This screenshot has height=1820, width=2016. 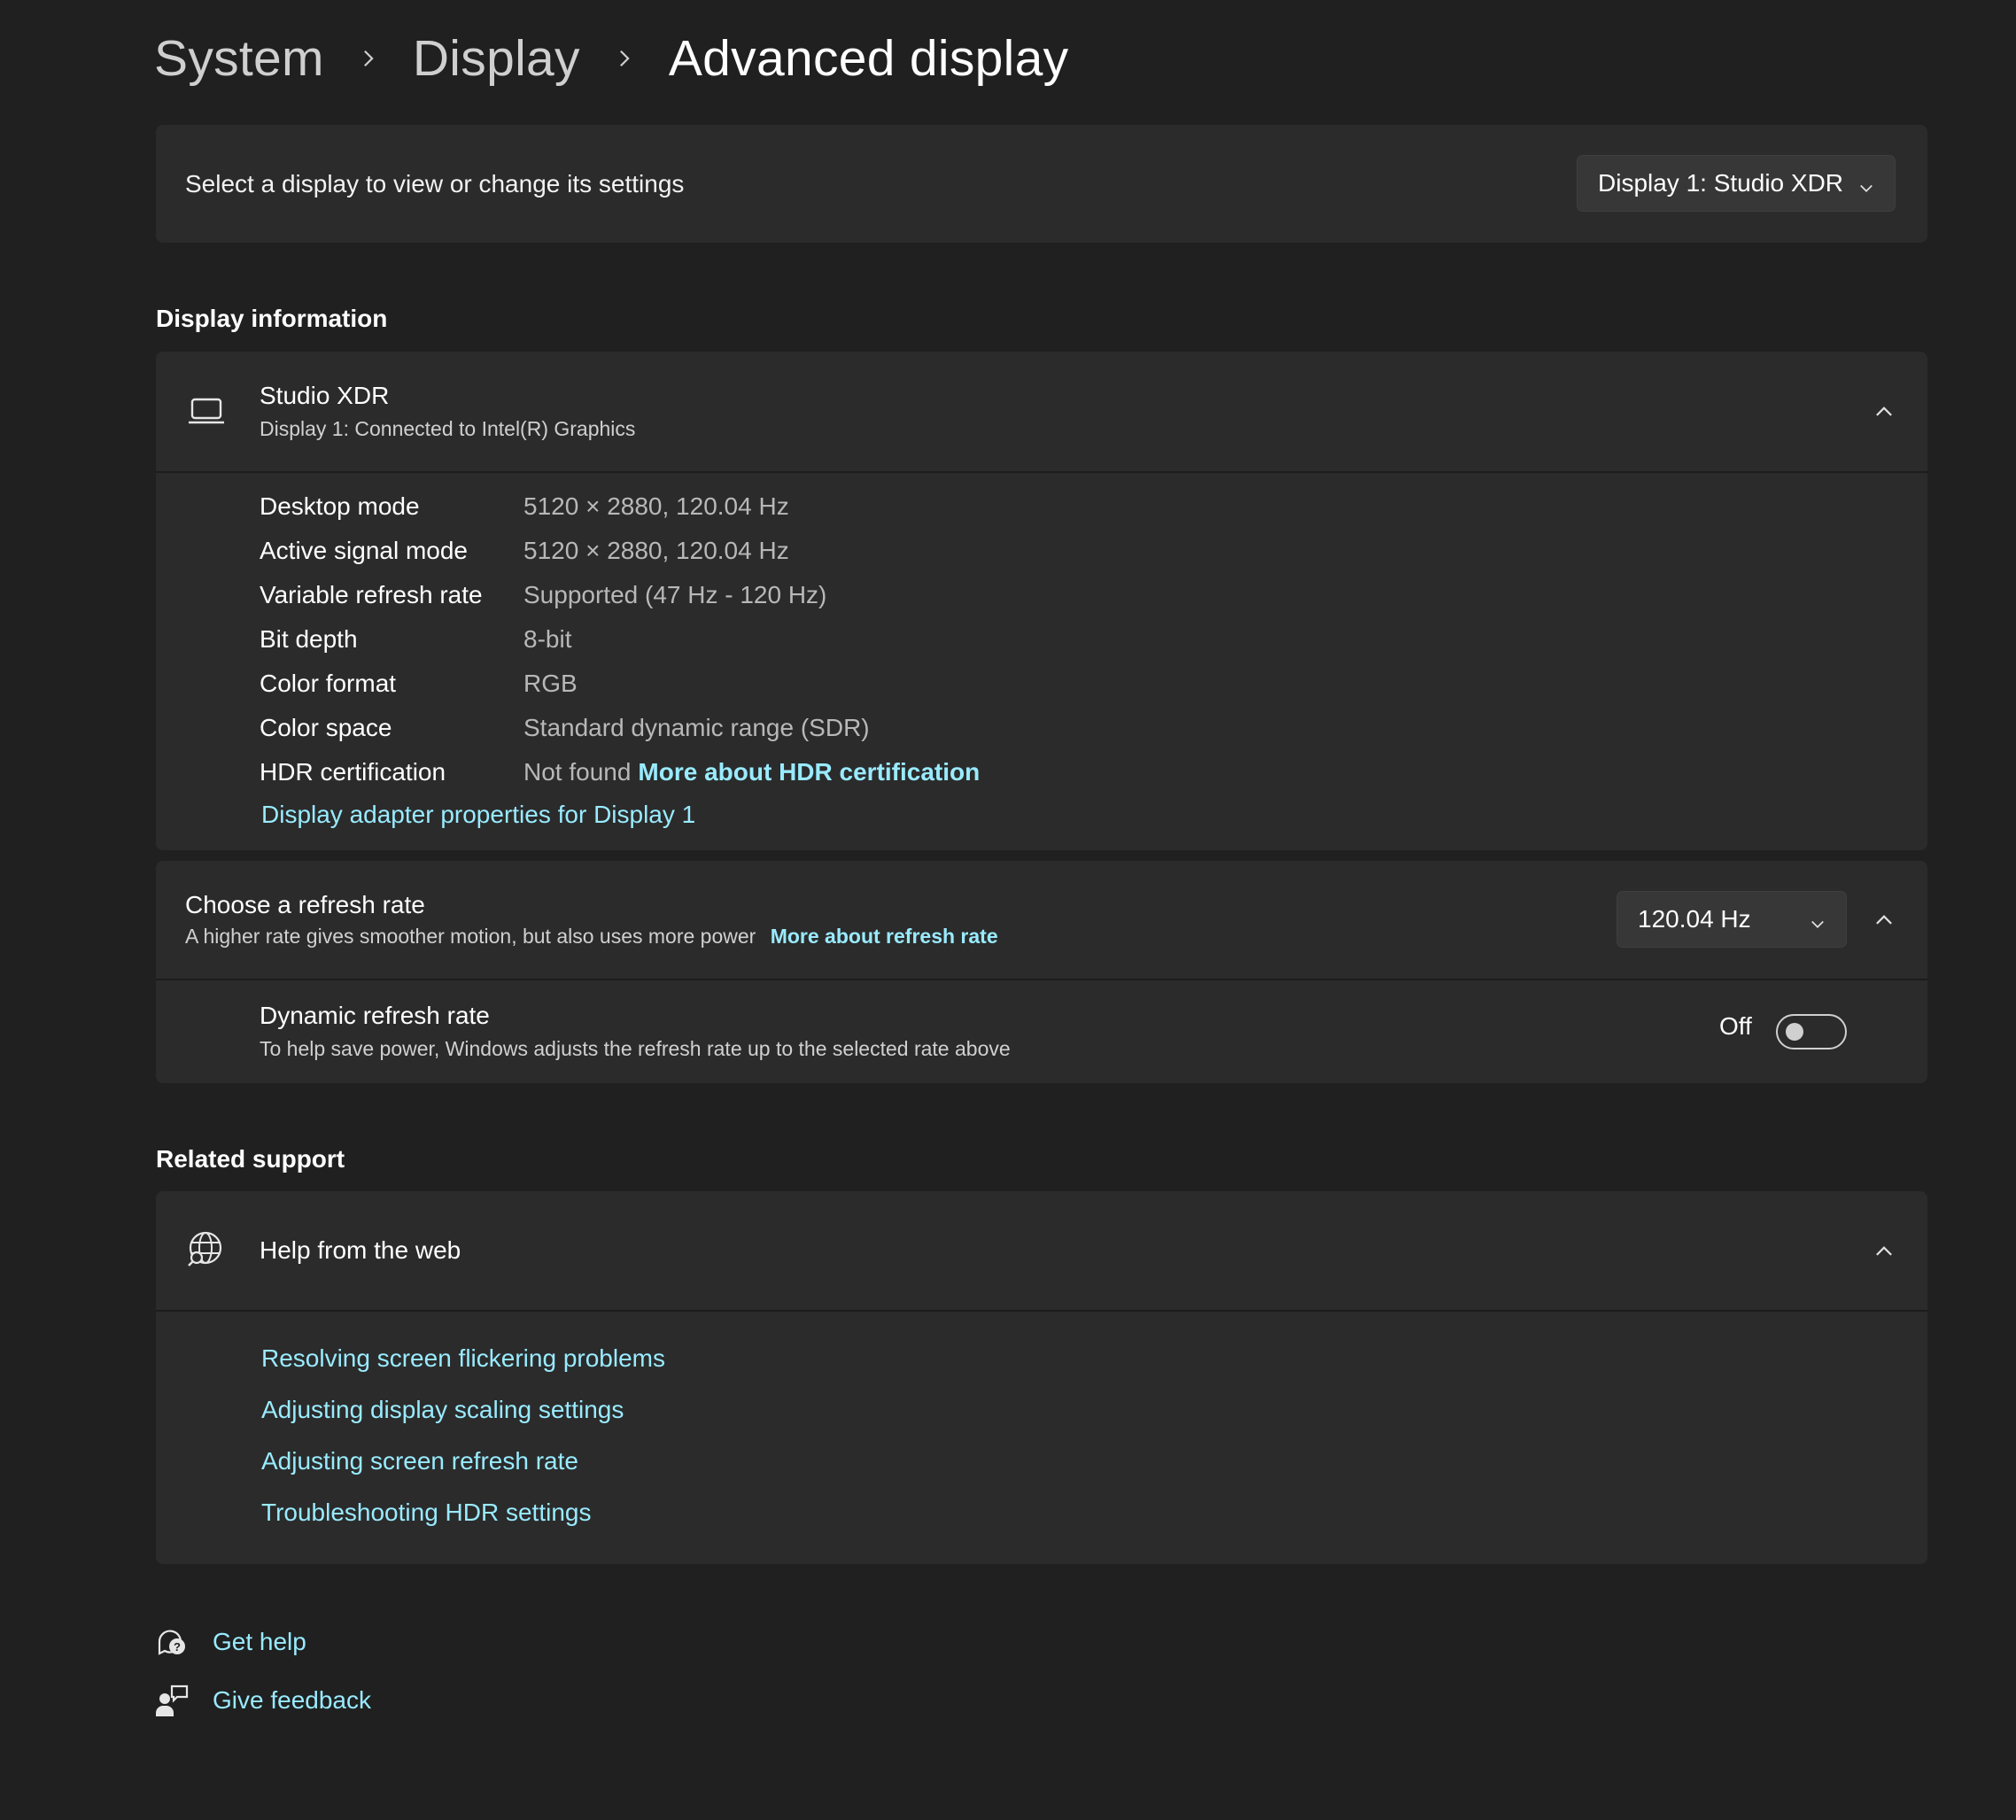 What do you see at coordinates (442, 1410) in the screenshot?
I see `help-link-scaling: Adjusting display scaling settings` at bounding box center [442, 1410].